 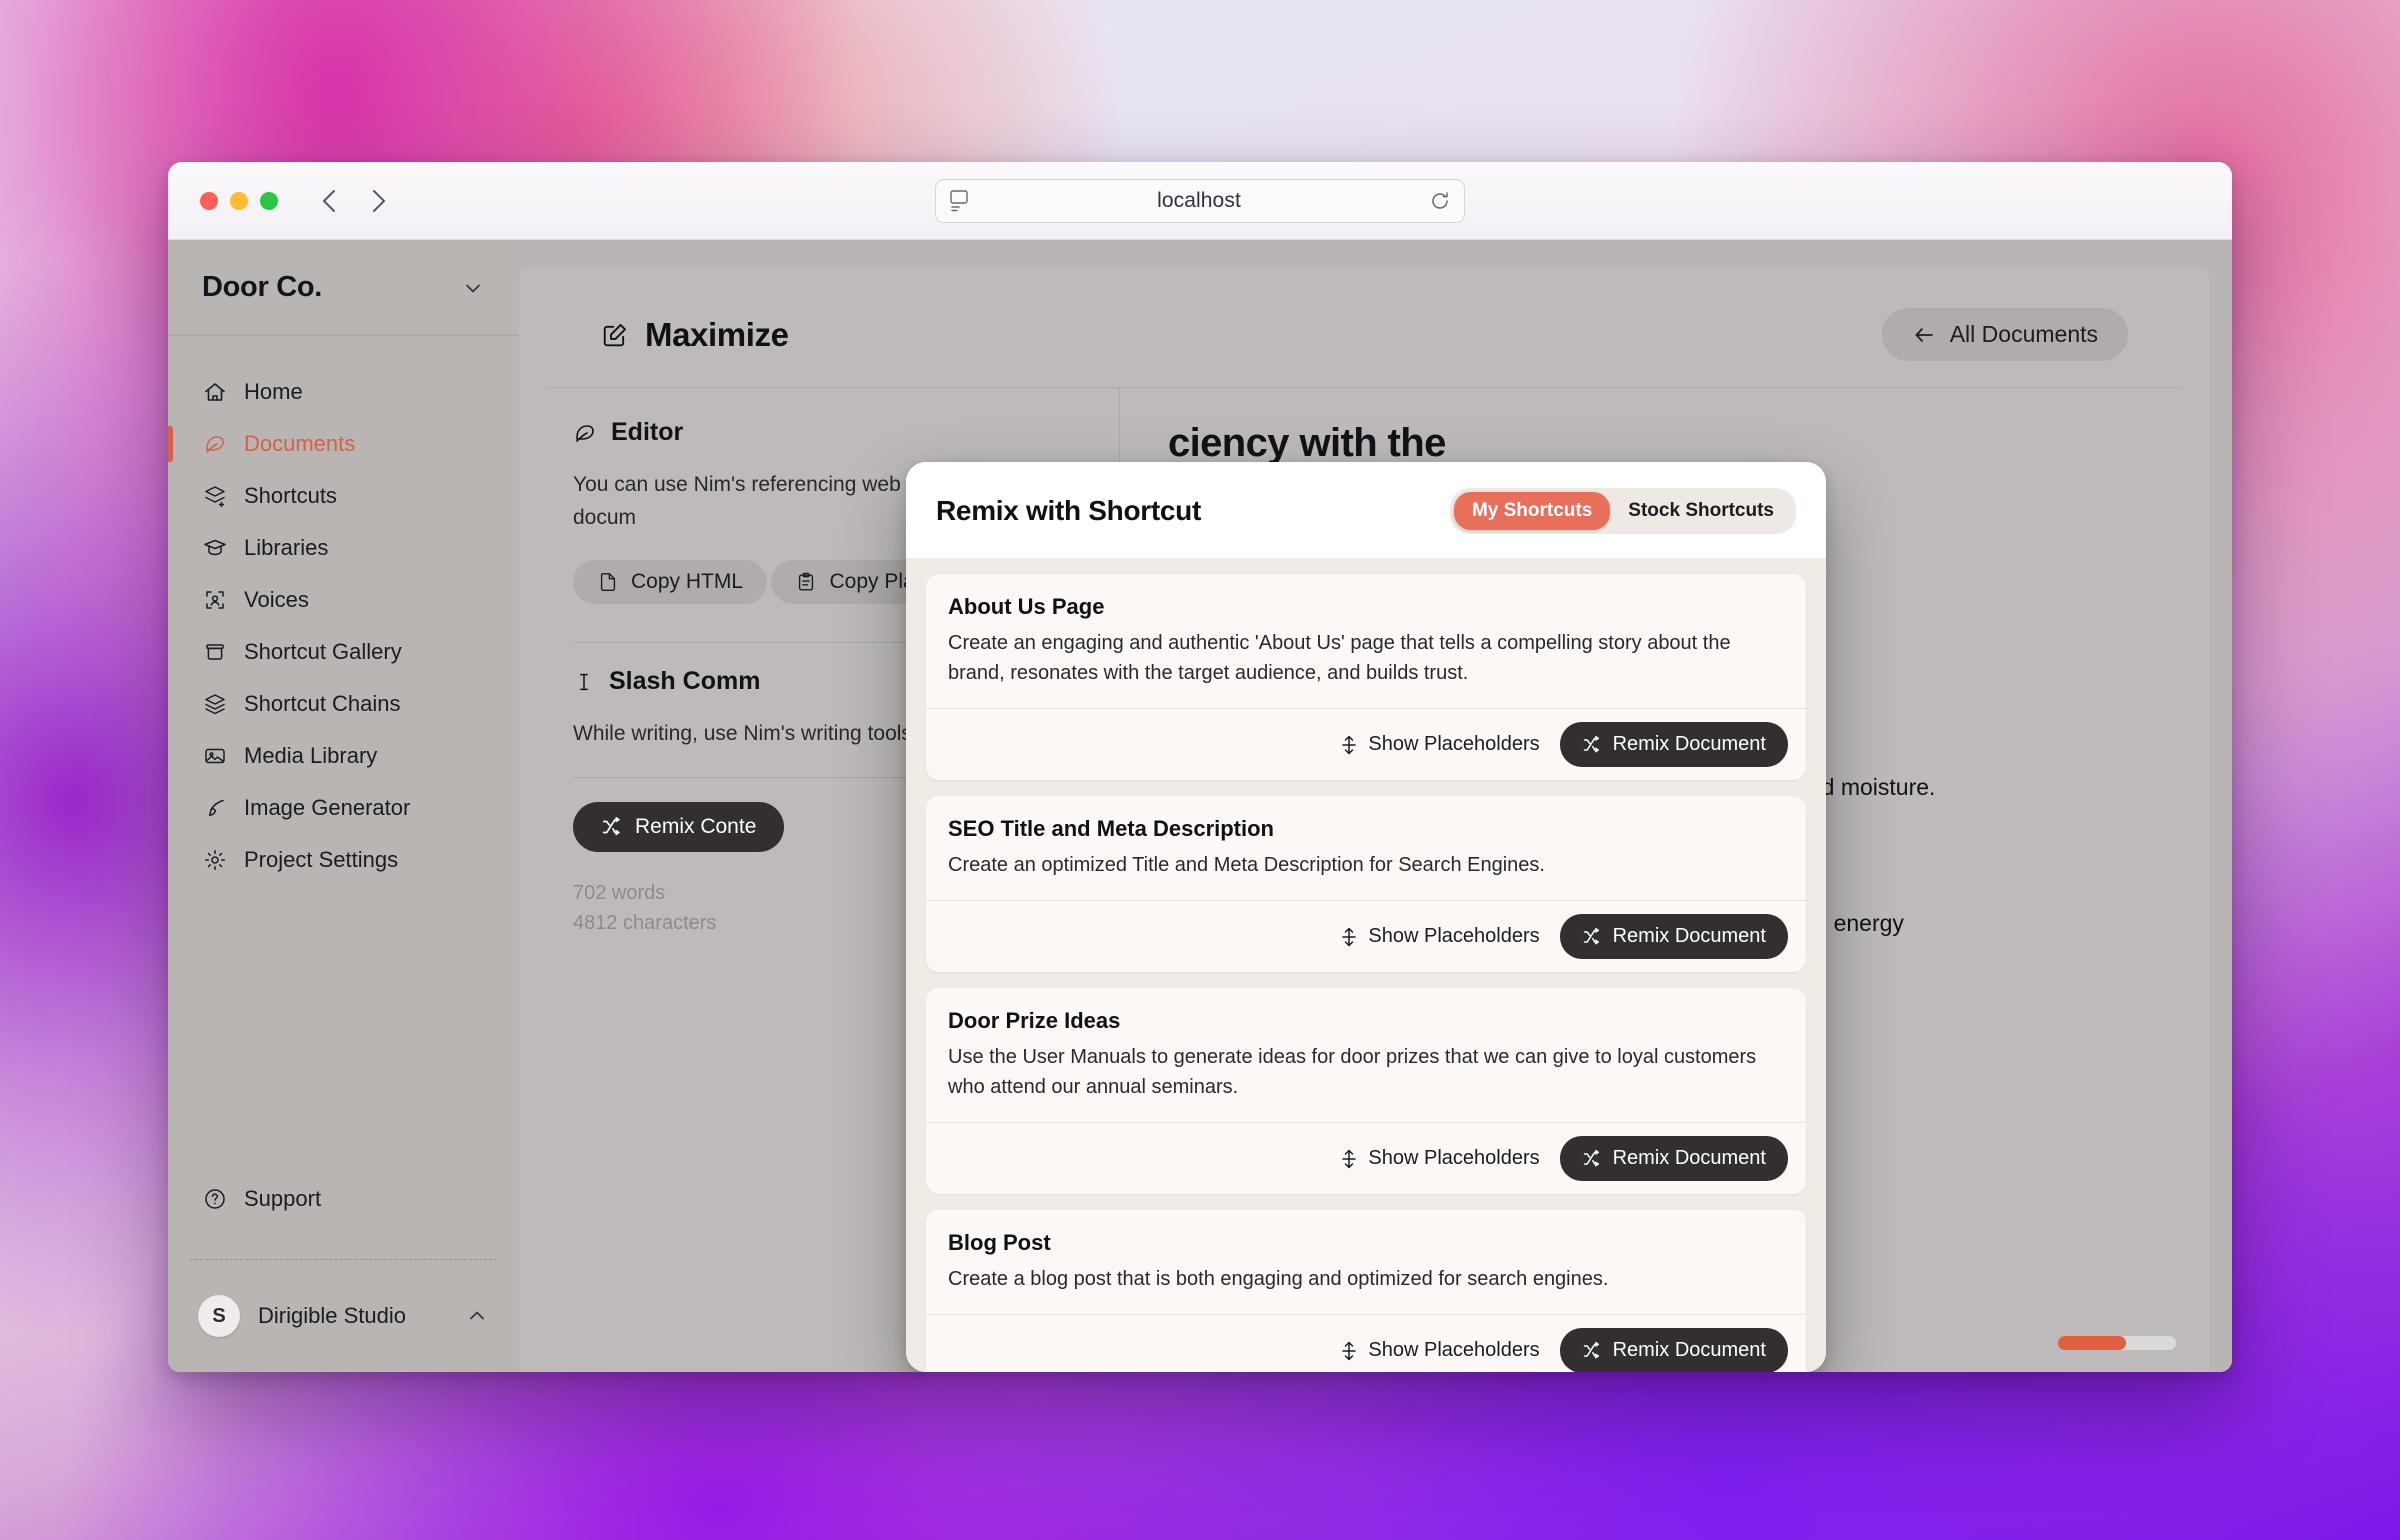 I want to click on address-bar: localhost, so click(x=1200, y=200).